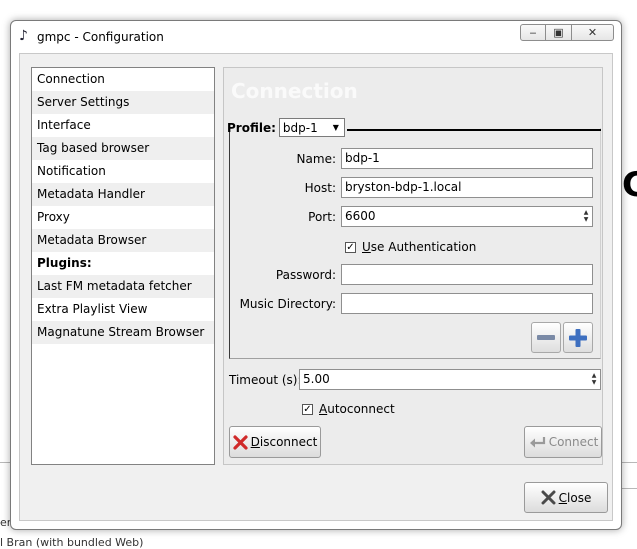 This screenshot has height=549, width=637. What do you see at coordinates (316, 379) in the screenshot?
I see `timeout-value: 5.00` at bounding box center [316, 379].